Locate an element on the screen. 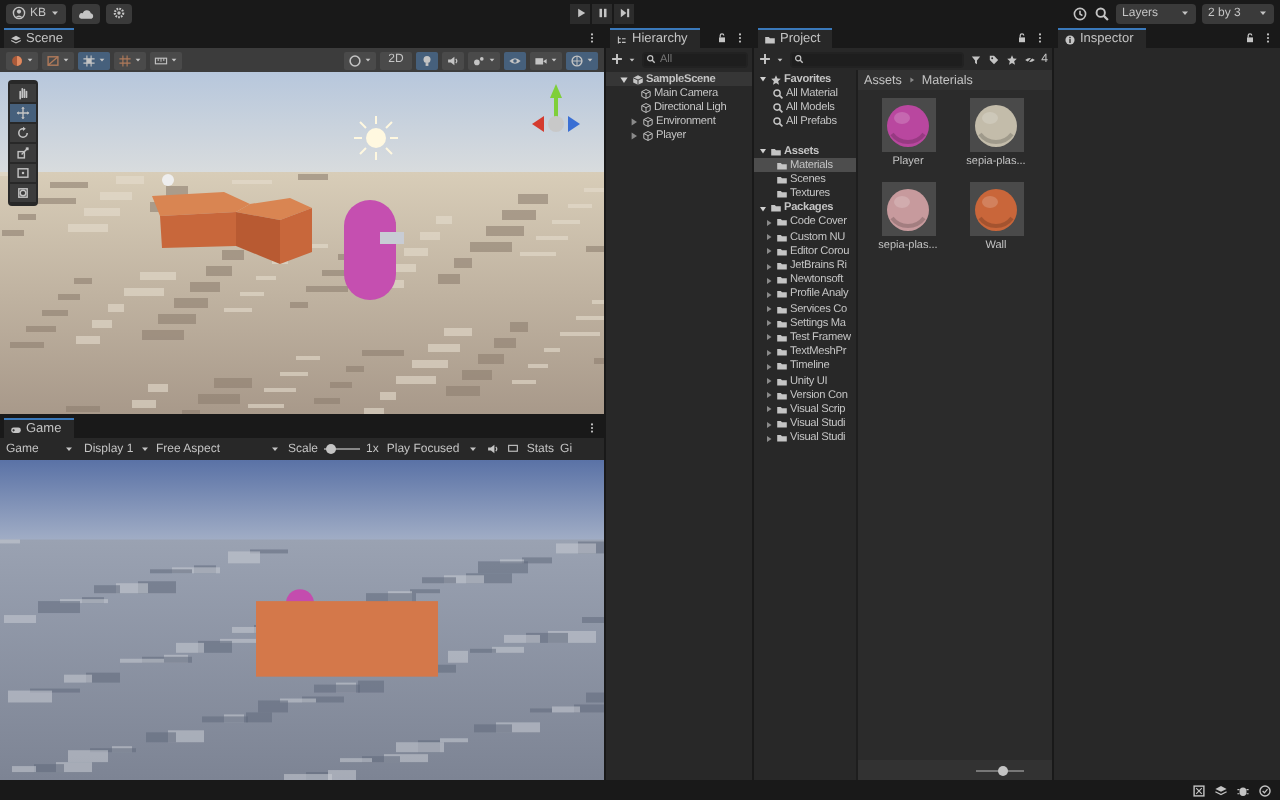 Image resolution: width=1280 pixels, height=800 pixels. hidden-icon is located at coordinates (1029, 59).